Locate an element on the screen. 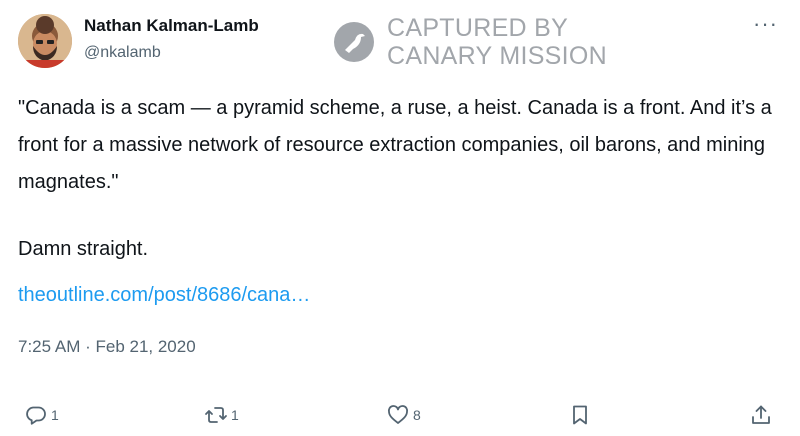 The image size is (800, 436). bookmark-button is located at coordinates (580, 415).